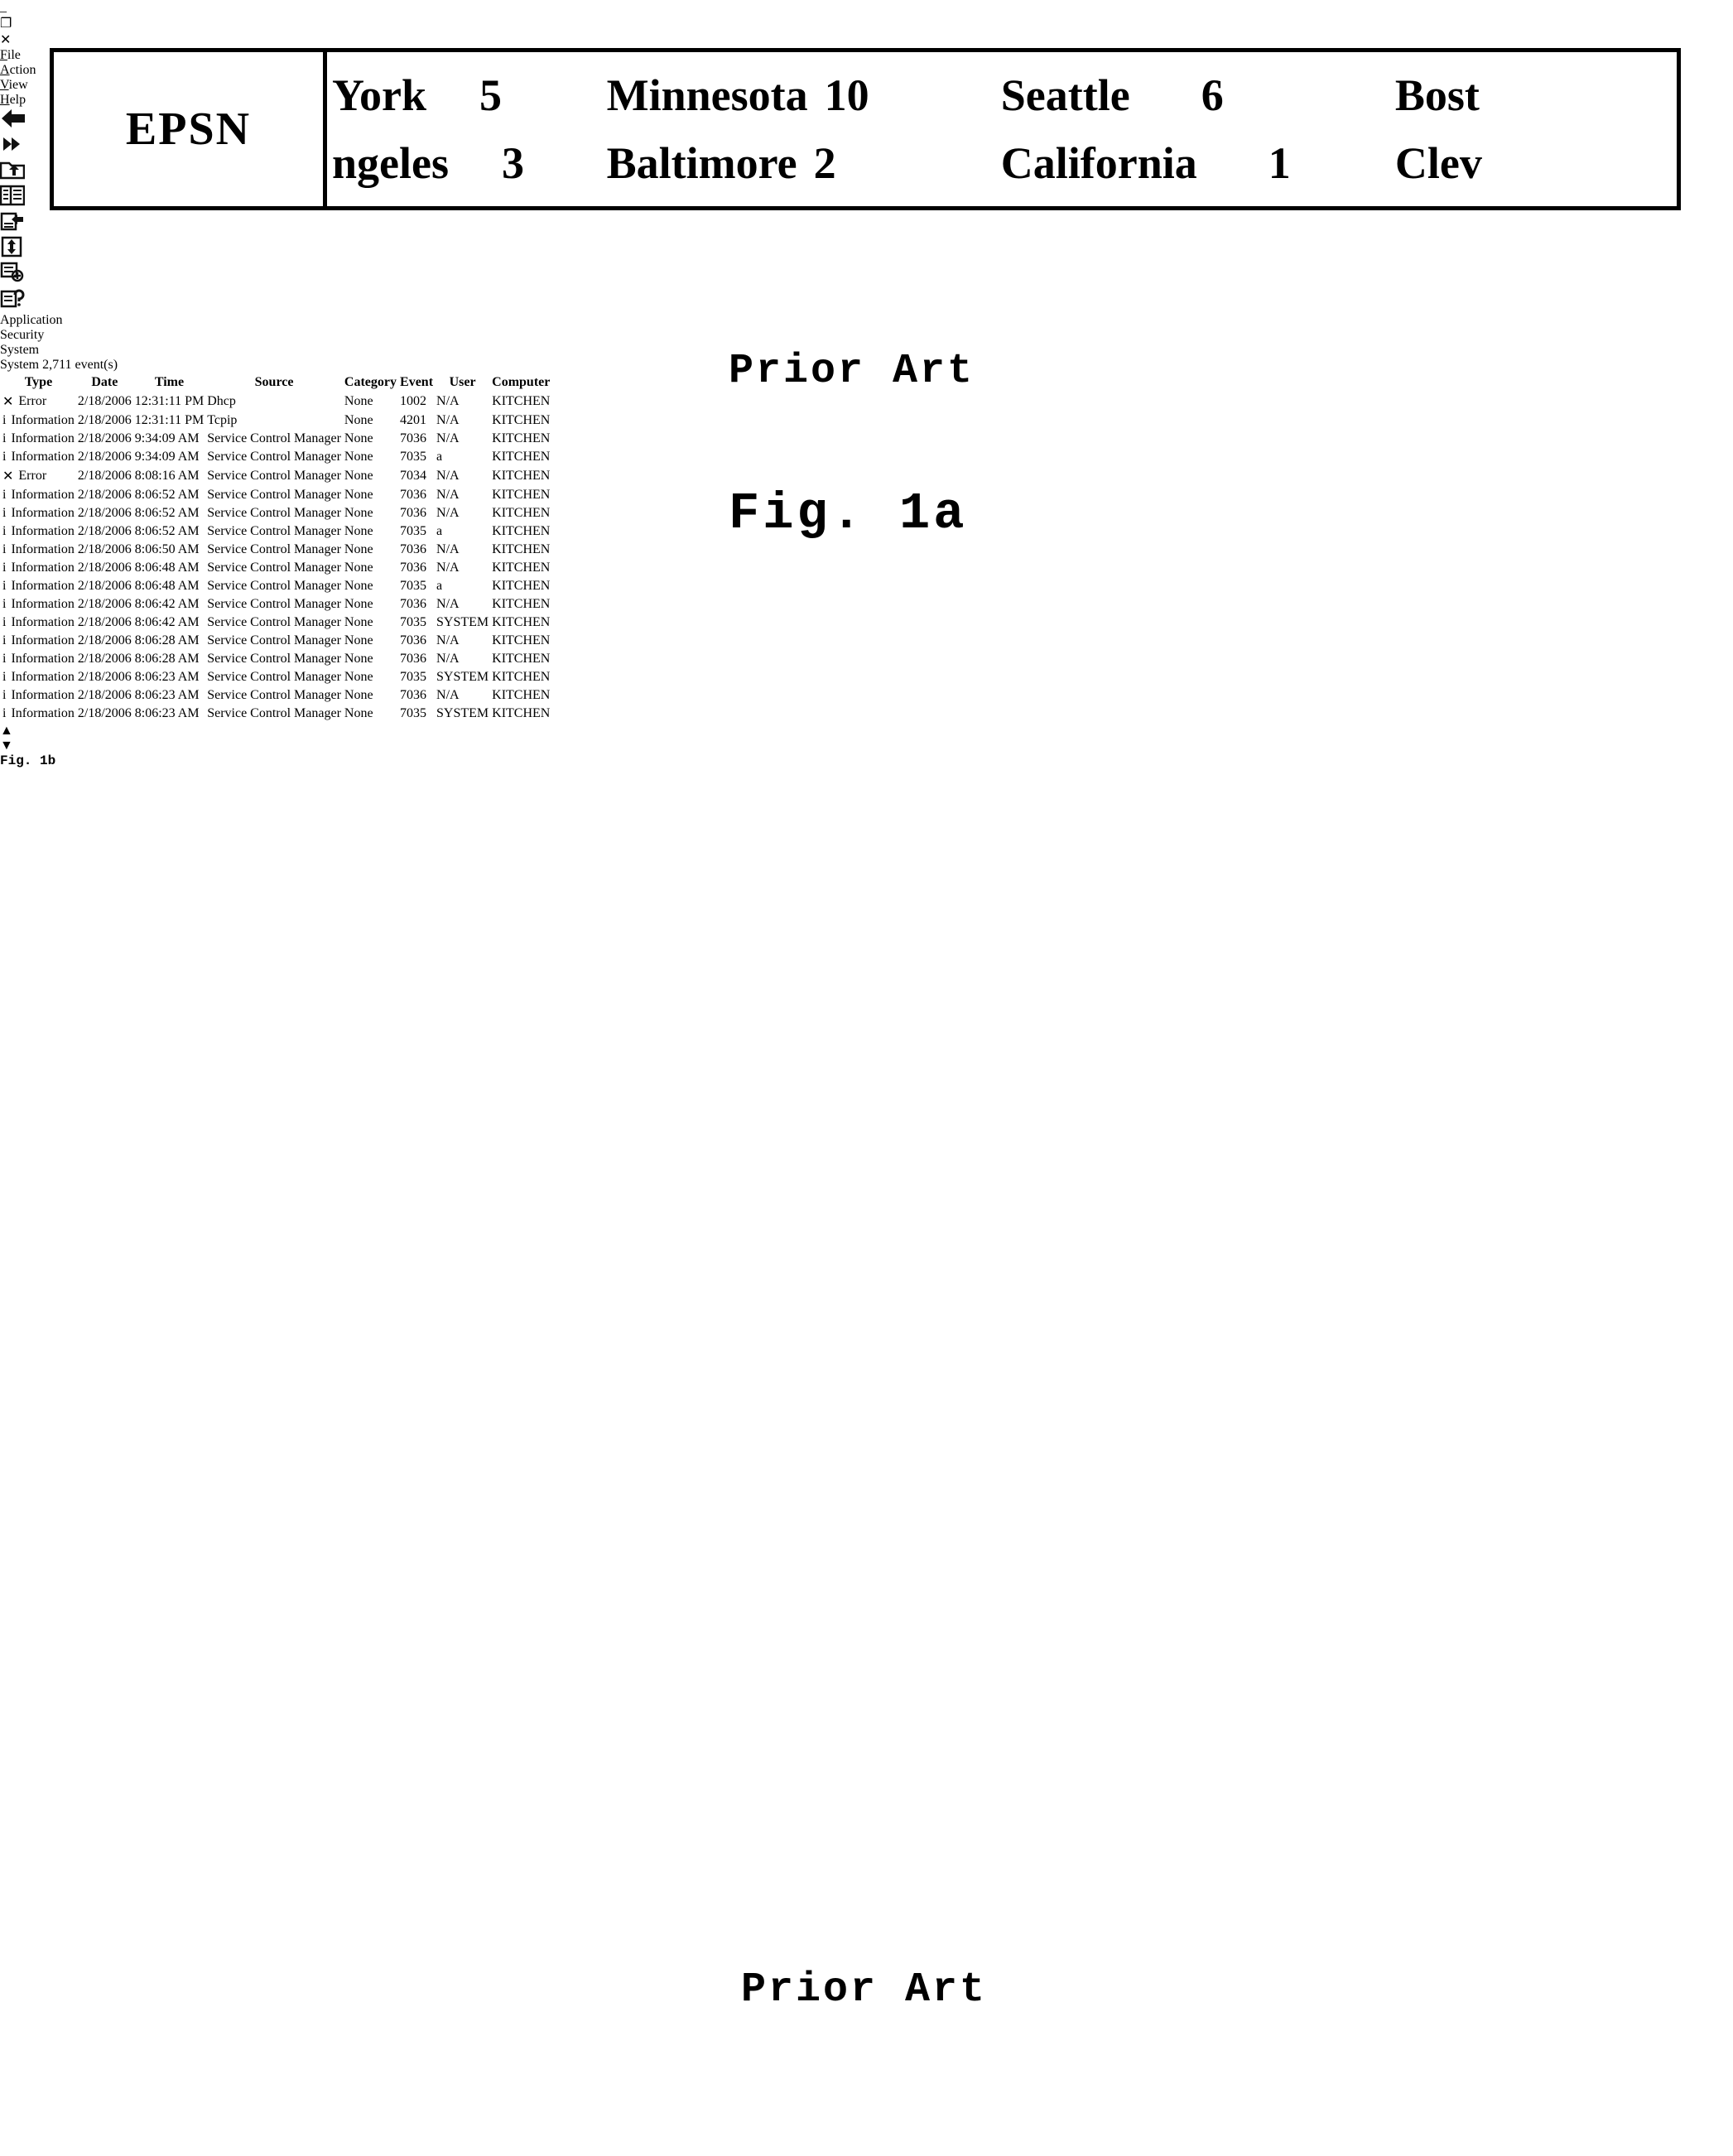  What do you see at coordinates (6, 40) in the screenshot?
I see `close-icon: ✕` at bounding box center [6, 40].